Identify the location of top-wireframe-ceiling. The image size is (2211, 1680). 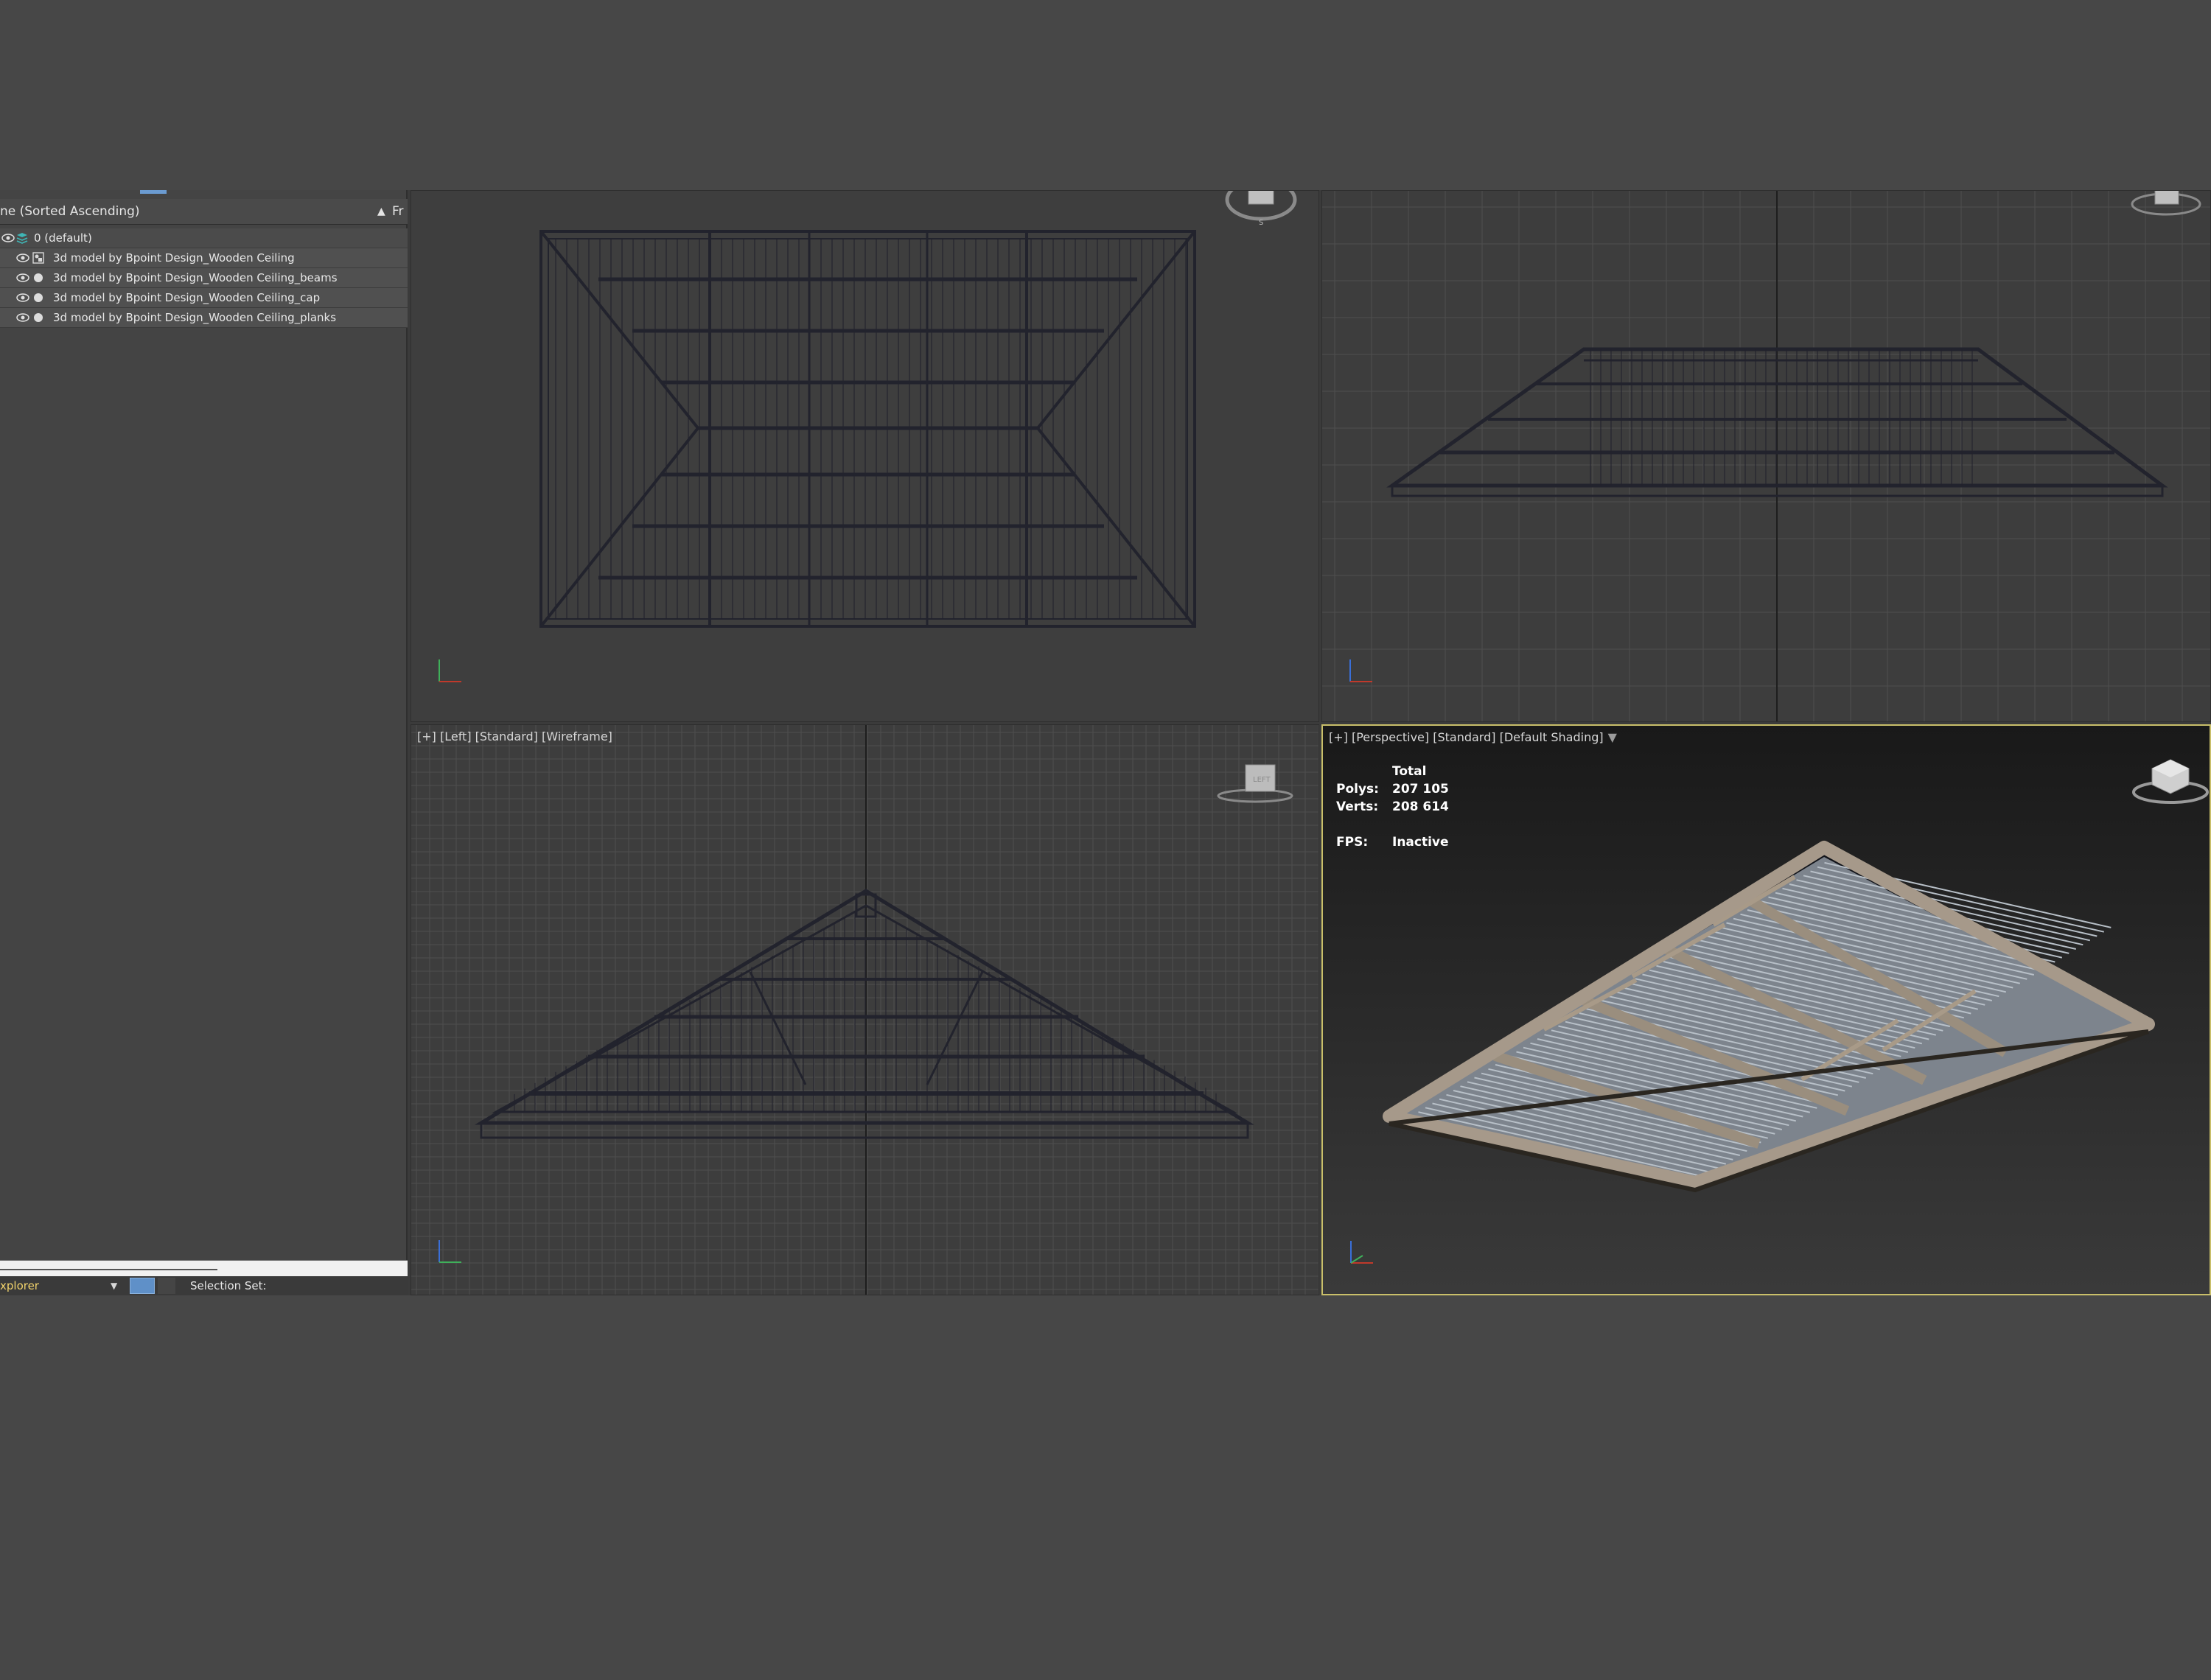
(867, 429).